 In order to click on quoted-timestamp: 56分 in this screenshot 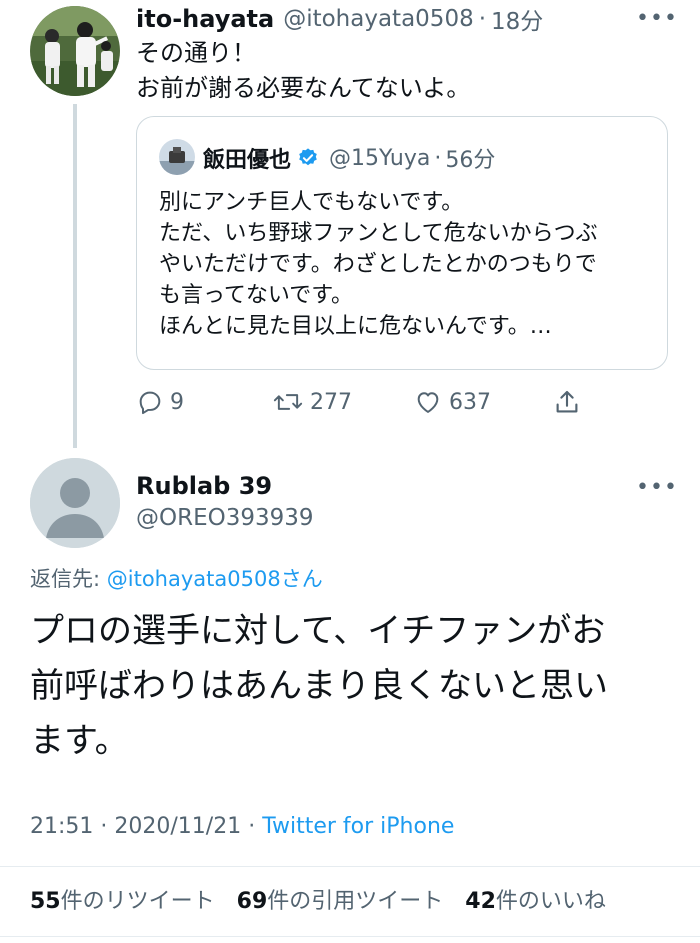, I will do `click(470, 160)`.